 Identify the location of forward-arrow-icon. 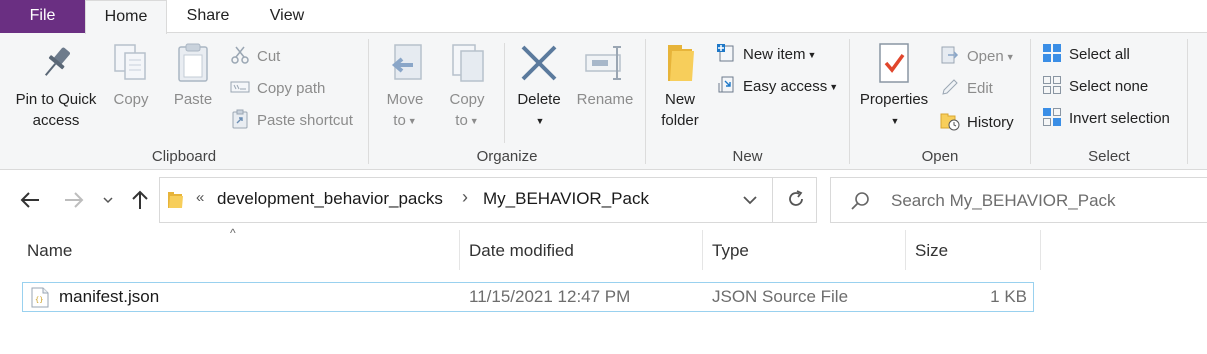
(74, 200).